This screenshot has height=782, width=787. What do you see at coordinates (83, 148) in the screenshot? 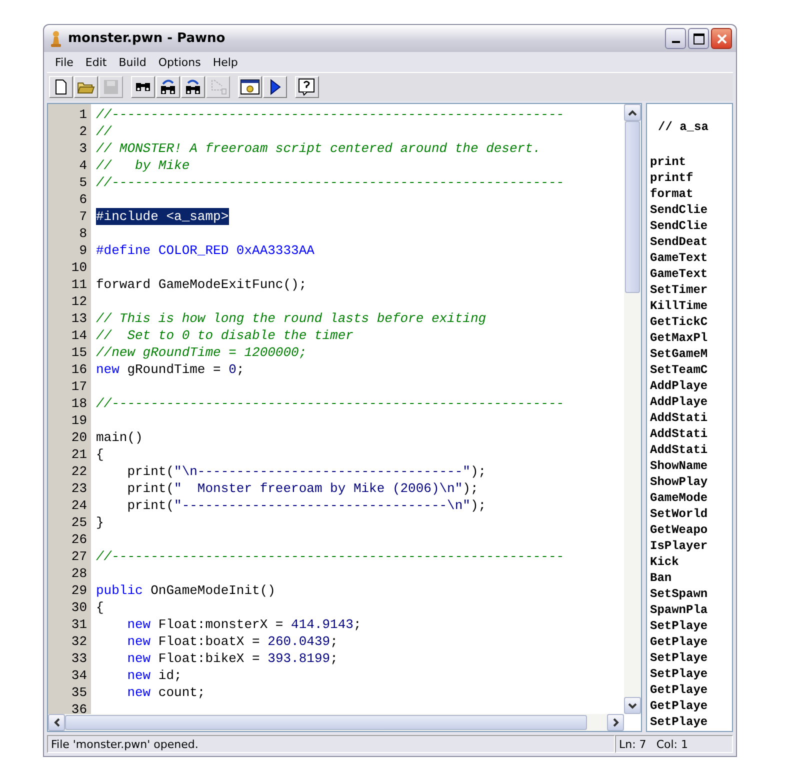
I see `line-number: 3` at bounding box center [83, 148].